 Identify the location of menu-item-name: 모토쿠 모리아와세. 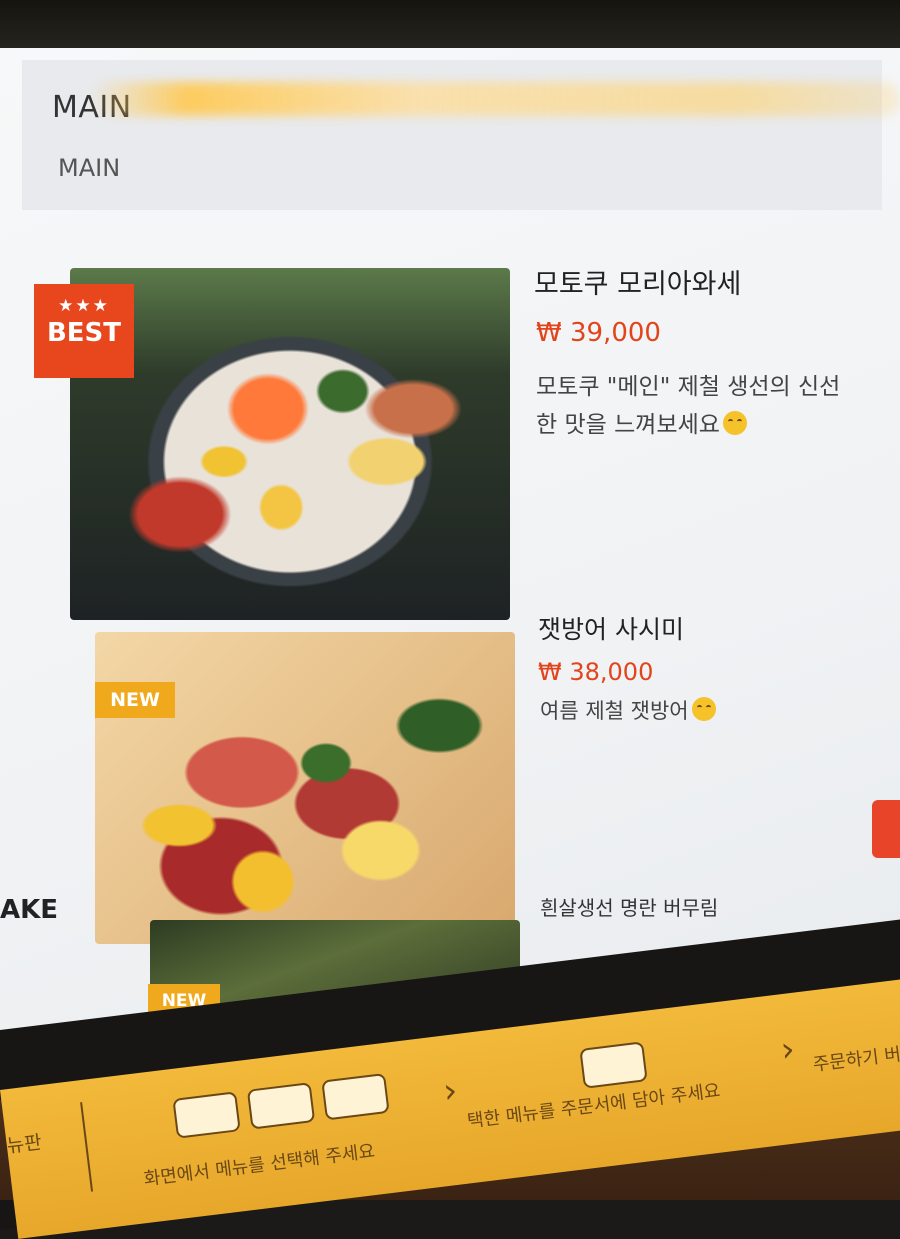
(637, 281).